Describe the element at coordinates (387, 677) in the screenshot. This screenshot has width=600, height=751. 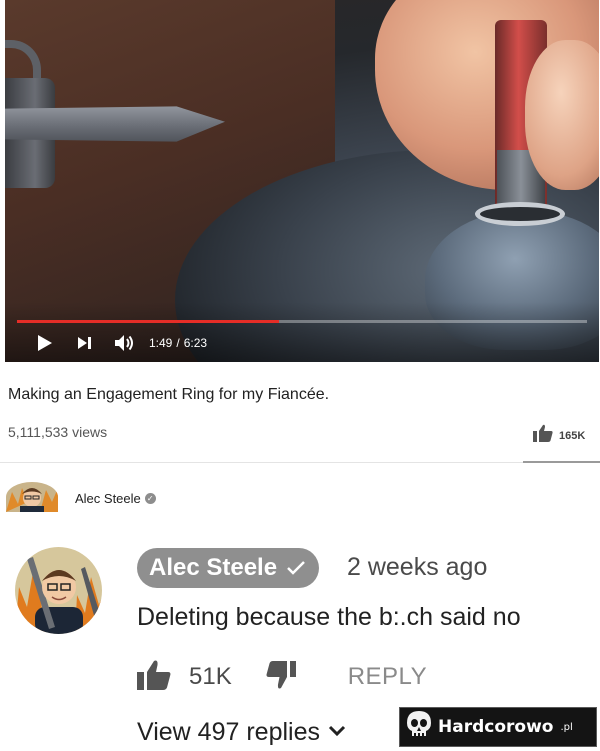
I see `reply-button: REPLY` at that location.